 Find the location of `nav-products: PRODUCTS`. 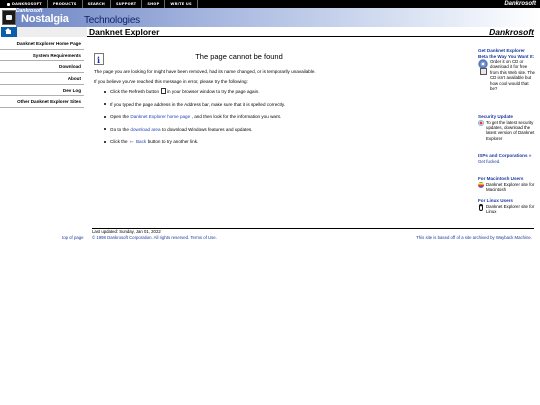

nav-products: PRODUCTS is located at coordinates (65, 4).